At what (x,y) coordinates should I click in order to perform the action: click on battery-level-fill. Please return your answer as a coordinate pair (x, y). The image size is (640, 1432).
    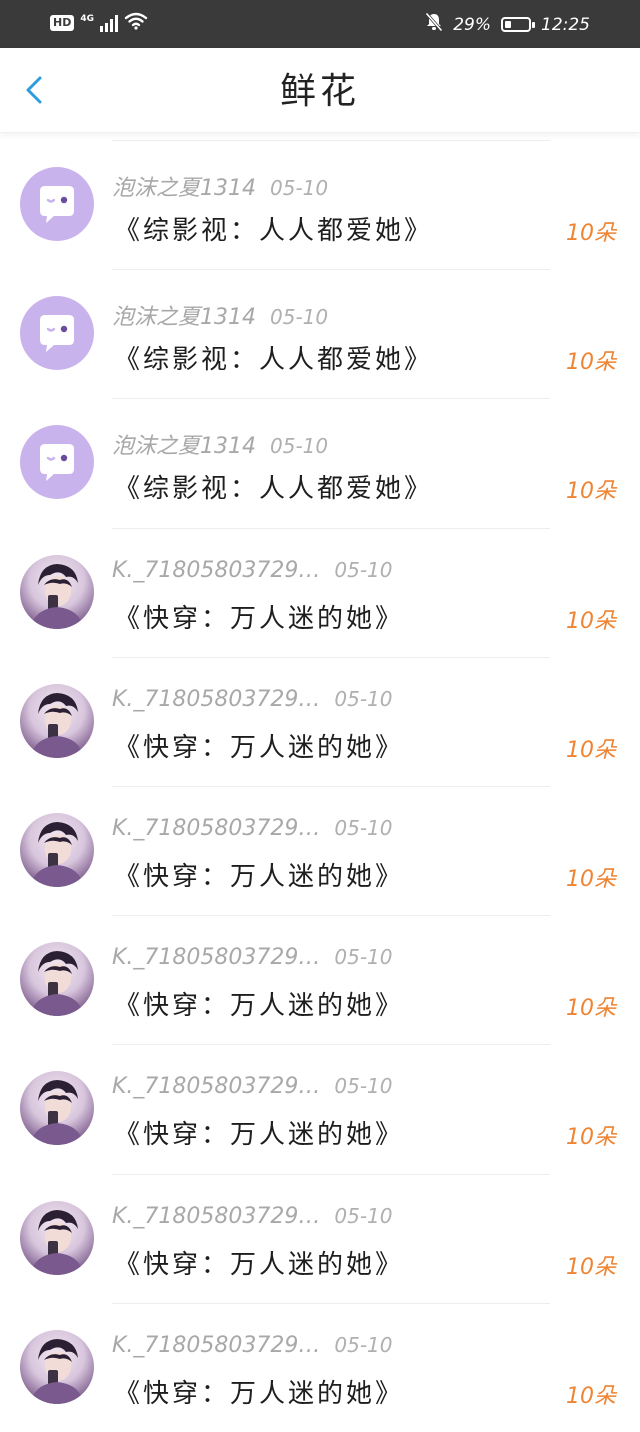
    Looking at the image, I should click on (508, 24).